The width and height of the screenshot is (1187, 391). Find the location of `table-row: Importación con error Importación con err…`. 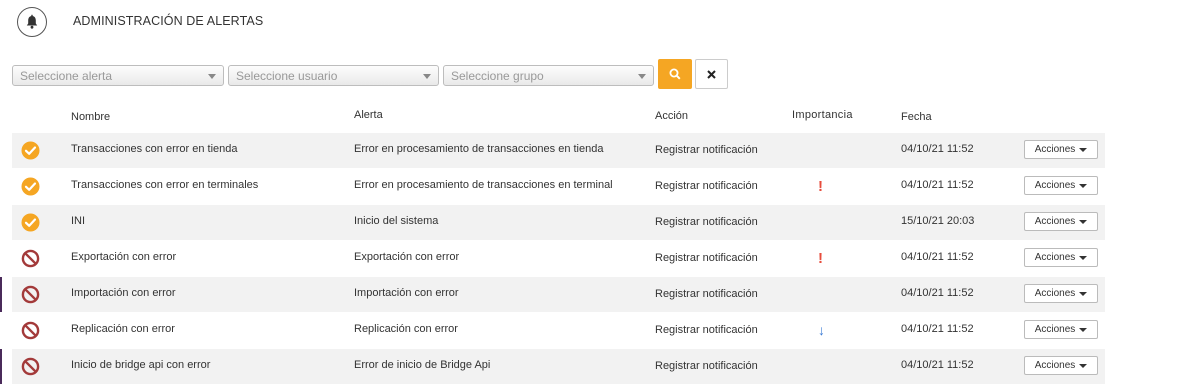

table-row: Importación con error Importación con err… is located at coordinates (552, 294).